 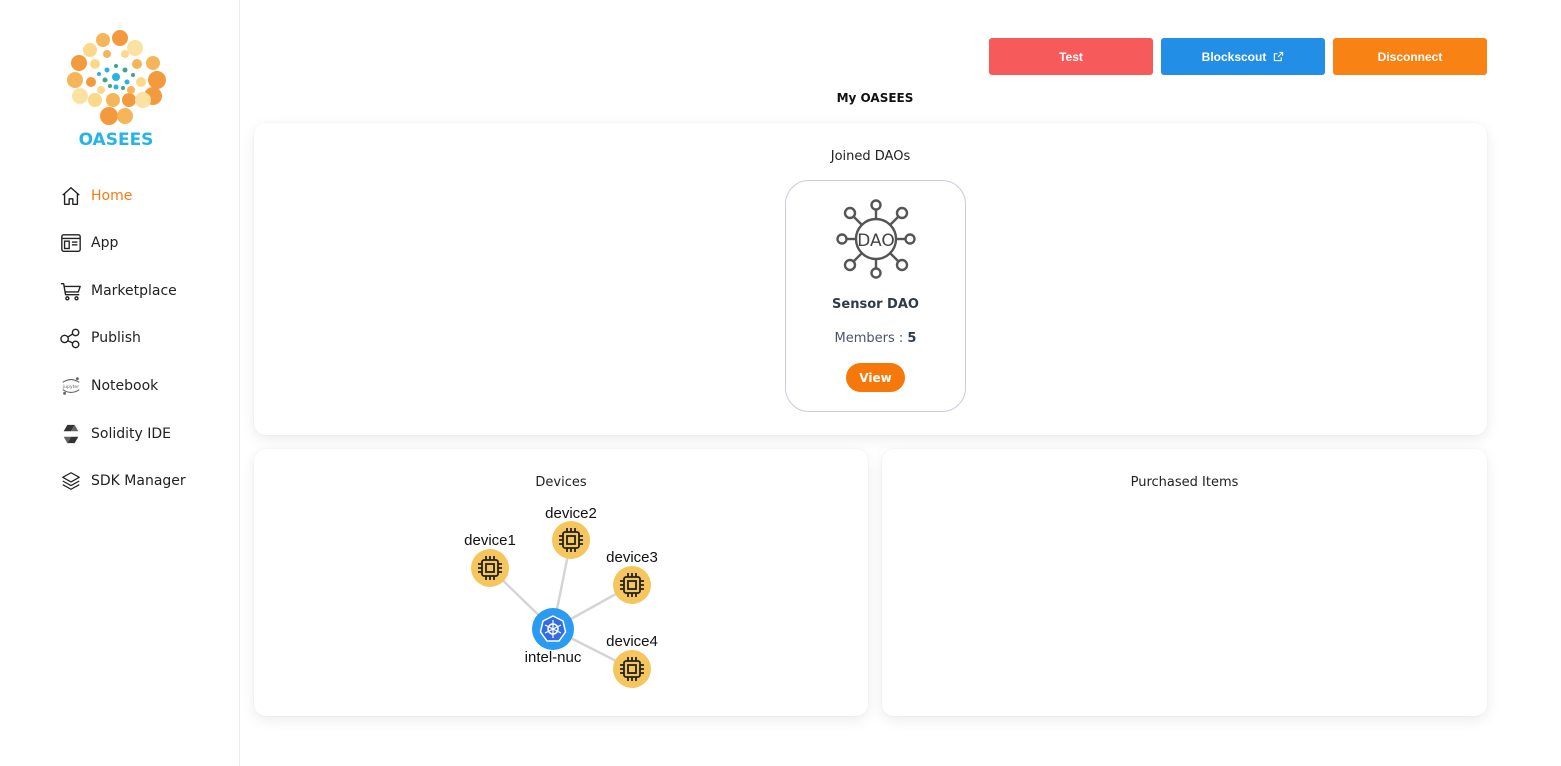 I want to click on sidebar-item-notebook: jupyter Notebook, so click(x=108, y=386).